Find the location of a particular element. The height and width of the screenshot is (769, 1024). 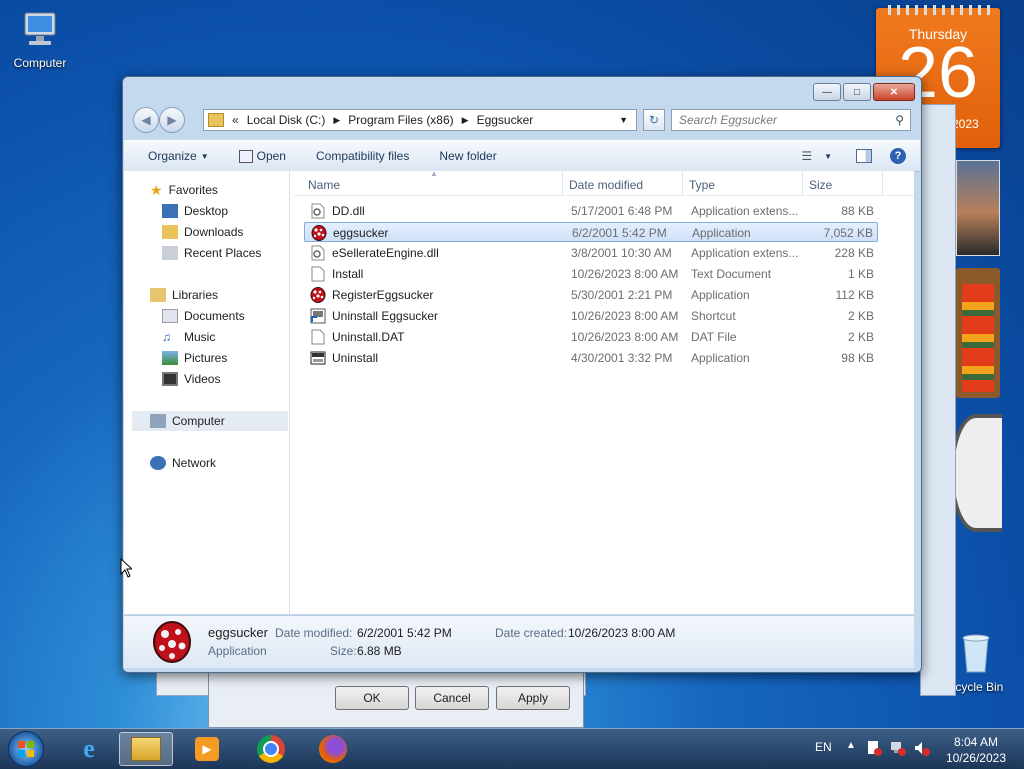

view-options-button: ☰ ▼ is located at coordinates (816, 156).